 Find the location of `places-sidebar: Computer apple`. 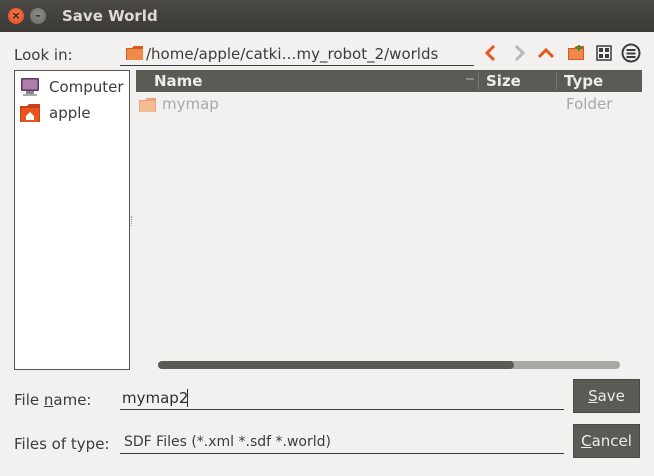

places-sidebar: Computer apple is located at coordinates (72, 220).